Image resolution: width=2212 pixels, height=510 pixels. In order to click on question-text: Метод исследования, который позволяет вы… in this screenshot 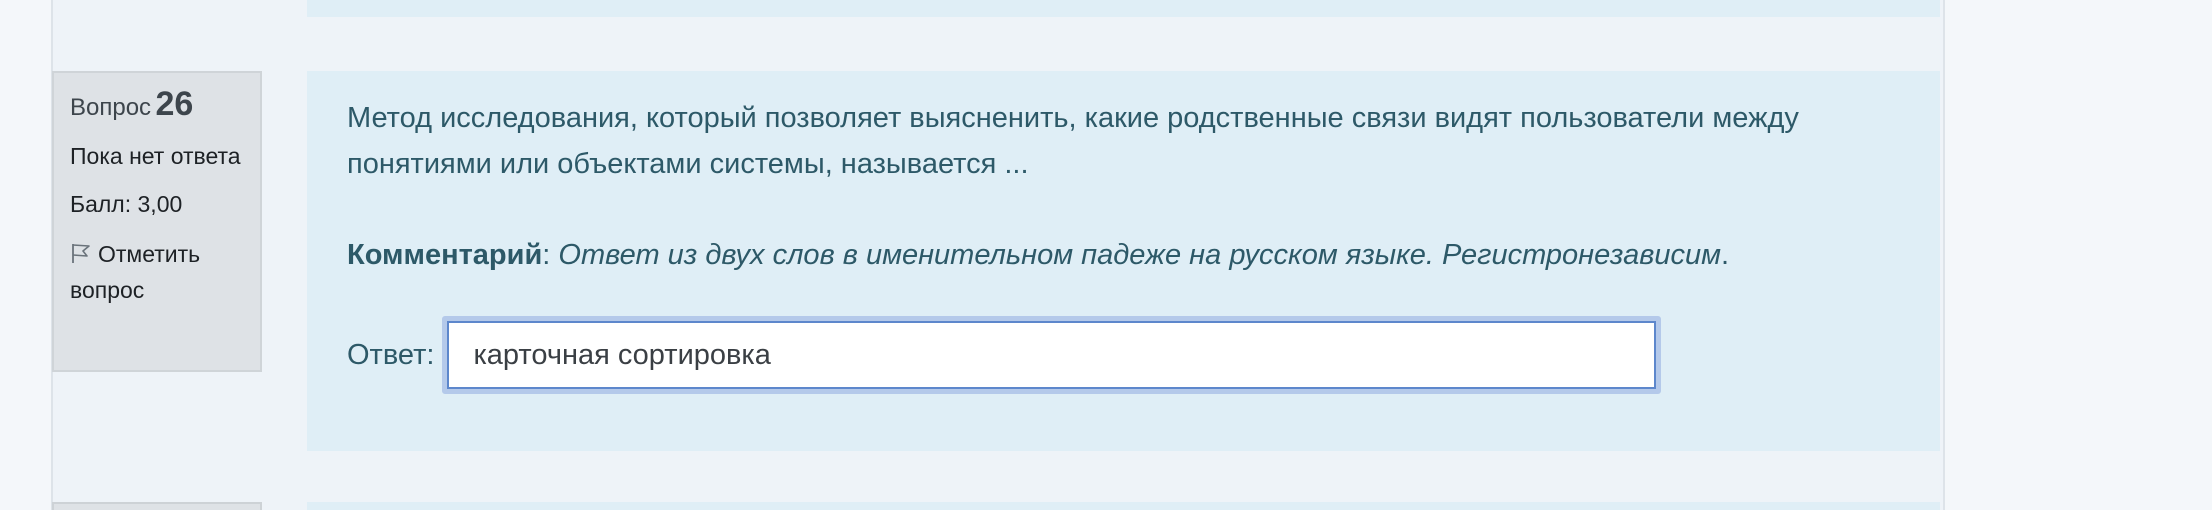, I will do `click(1073, 141)`.